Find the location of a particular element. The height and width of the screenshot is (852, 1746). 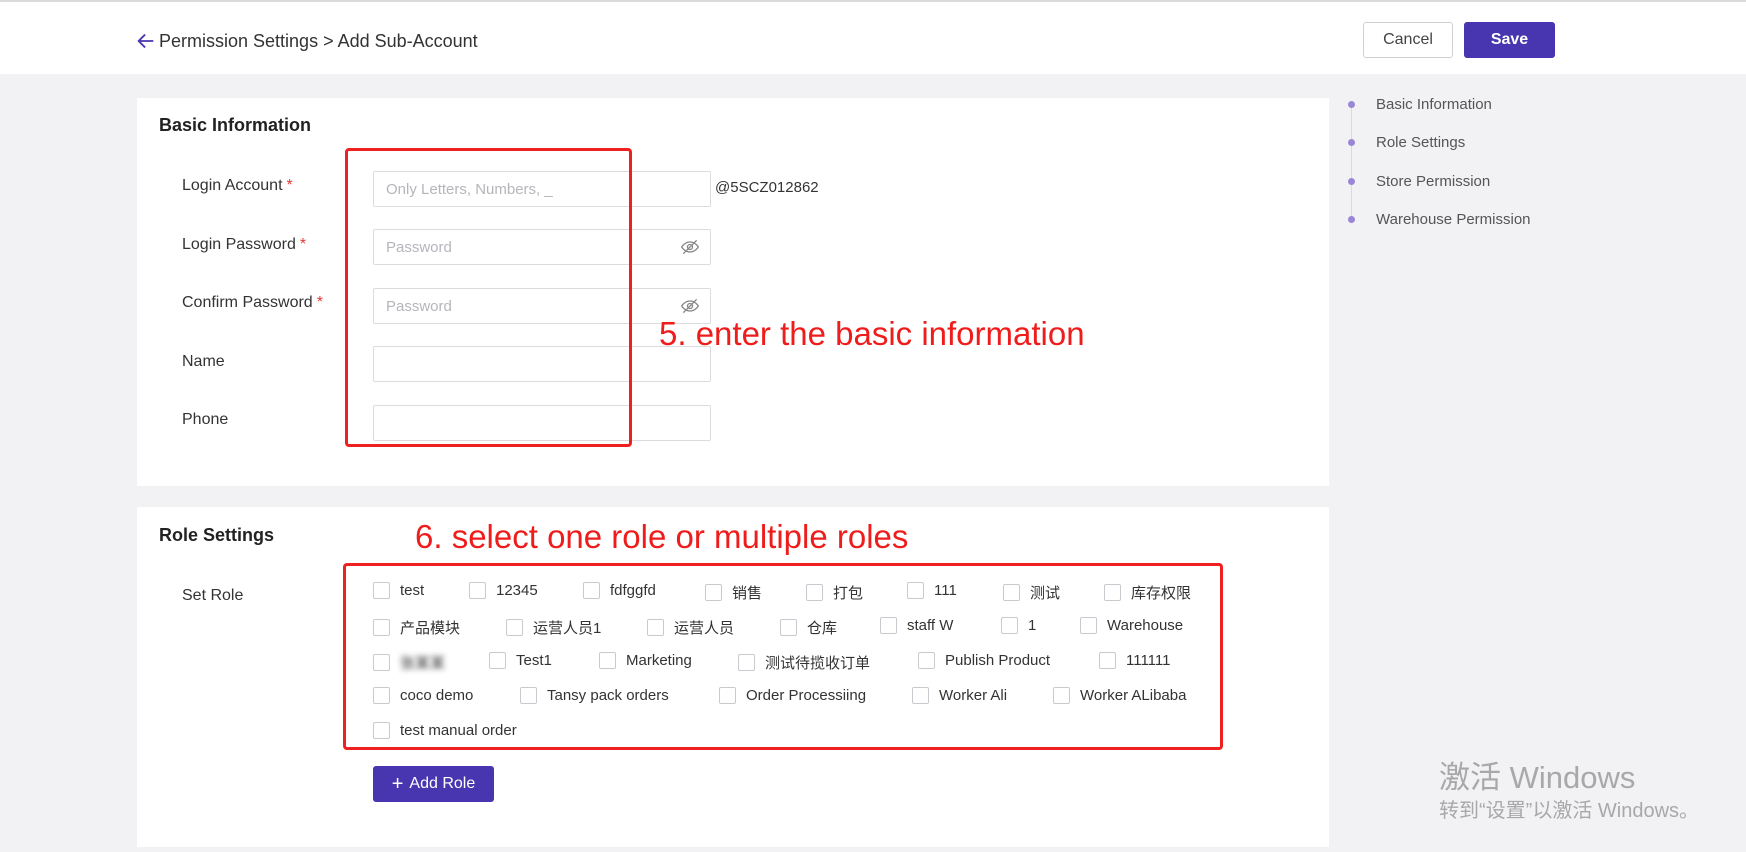

role-checkbox: coco demo is located at coordinates (423, 695).